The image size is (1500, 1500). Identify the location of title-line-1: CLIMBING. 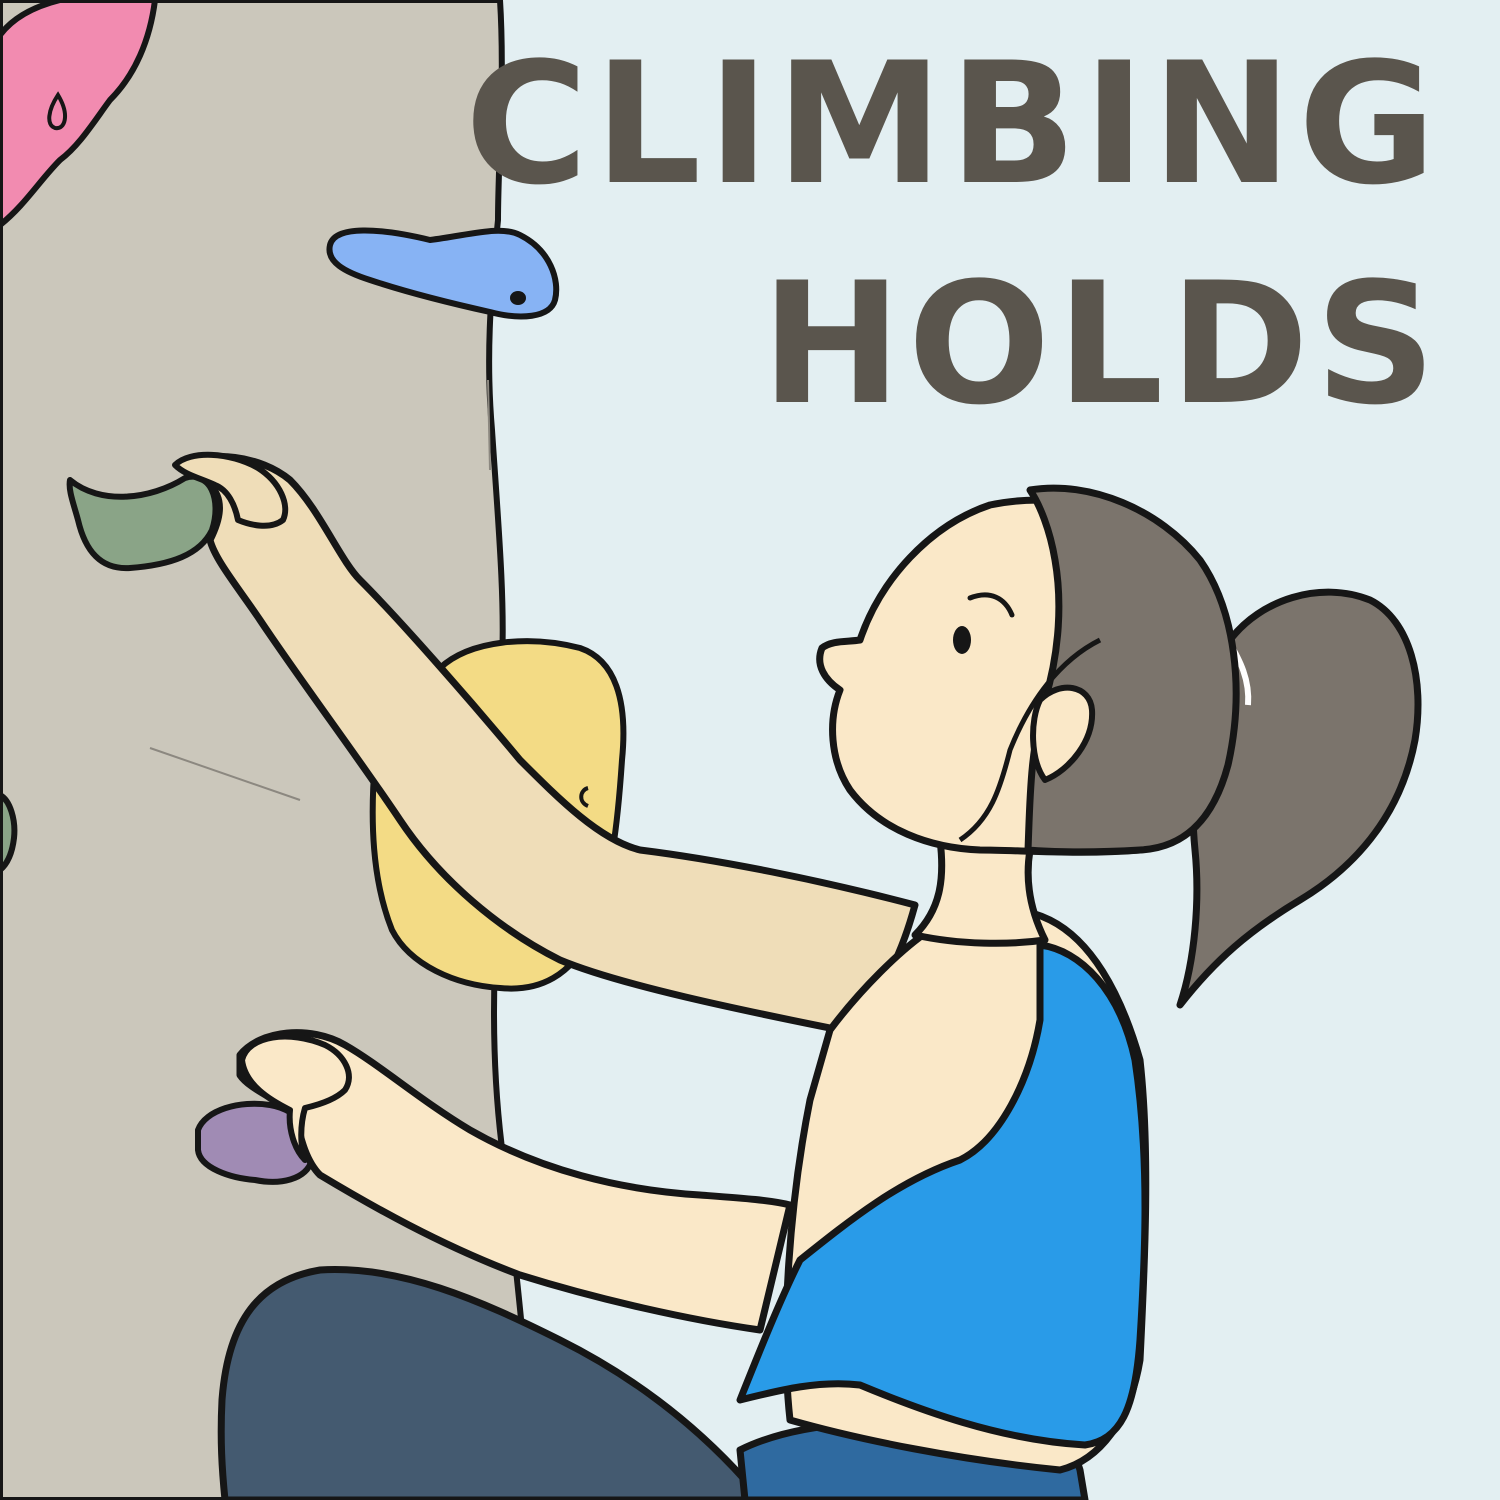
(953, 124).